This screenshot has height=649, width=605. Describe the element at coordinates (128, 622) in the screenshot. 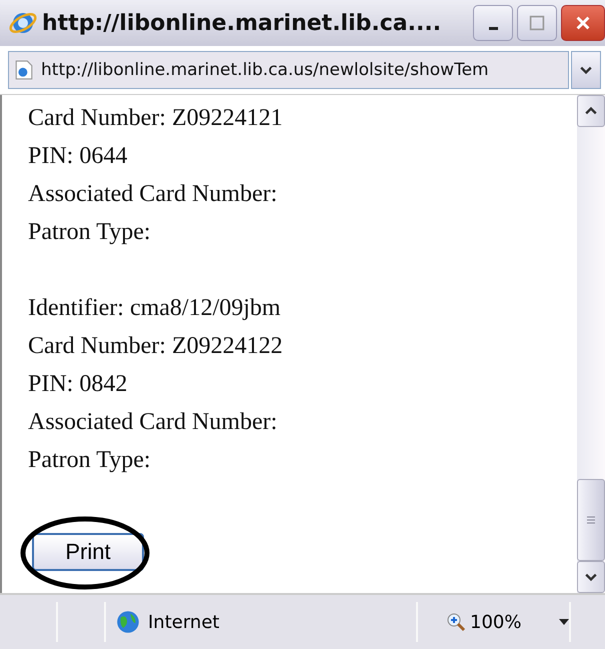

I see `globe-icon` at that location.